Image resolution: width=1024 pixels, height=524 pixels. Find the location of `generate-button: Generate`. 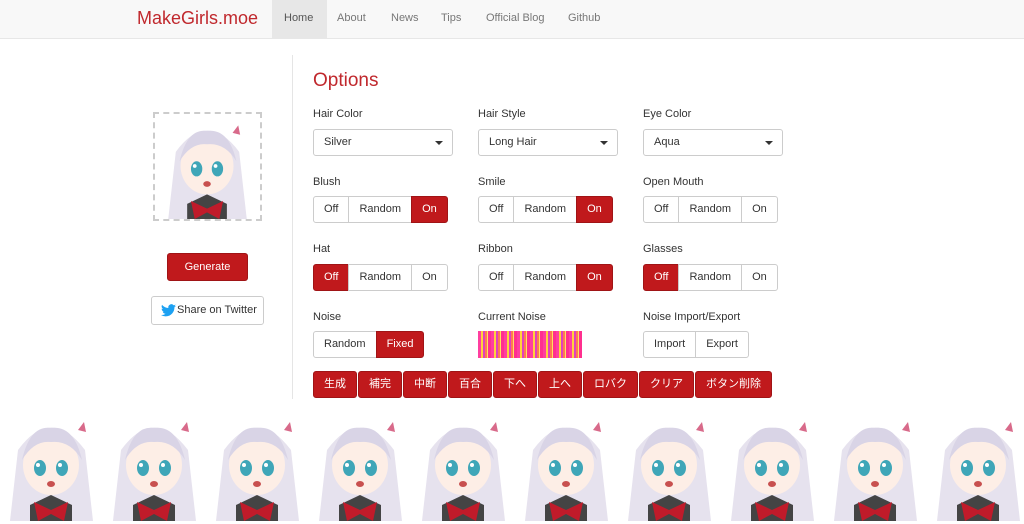

generate-button: Generate is located at coordinates (207, 267).